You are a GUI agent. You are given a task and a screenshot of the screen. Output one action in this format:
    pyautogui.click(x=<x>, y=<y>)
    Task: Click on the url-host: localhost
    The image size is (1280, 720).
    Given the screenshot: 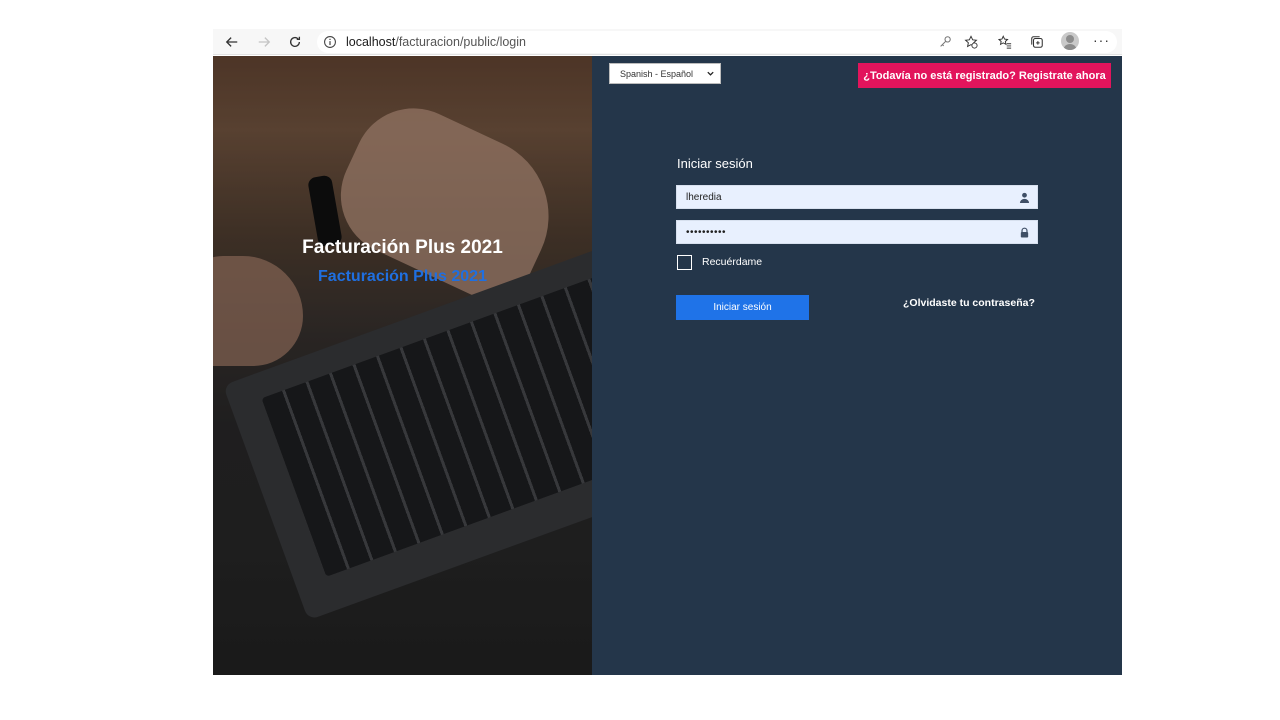 What is the action you would take?
    pyautogui.click(x=371, y=42)
    